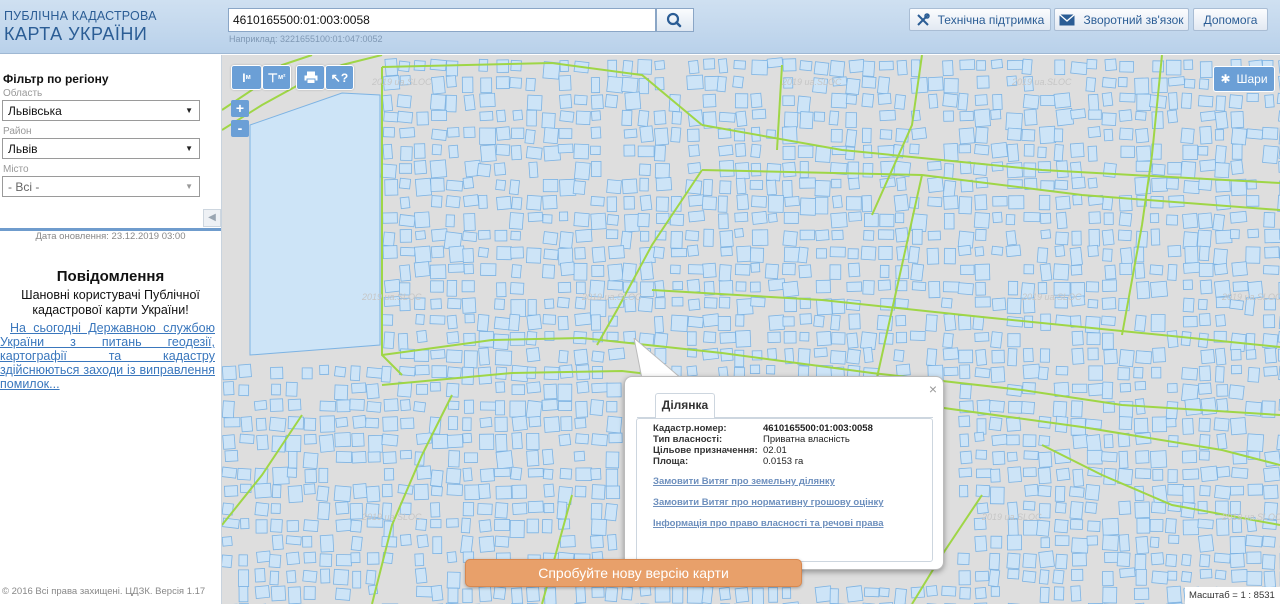 This screenshot has width=1280, height=604. What do you see at coordinates (980, 19) in the screenshot?
I see `support-button: Технічна підтримка` at bounding box center [980, 19].